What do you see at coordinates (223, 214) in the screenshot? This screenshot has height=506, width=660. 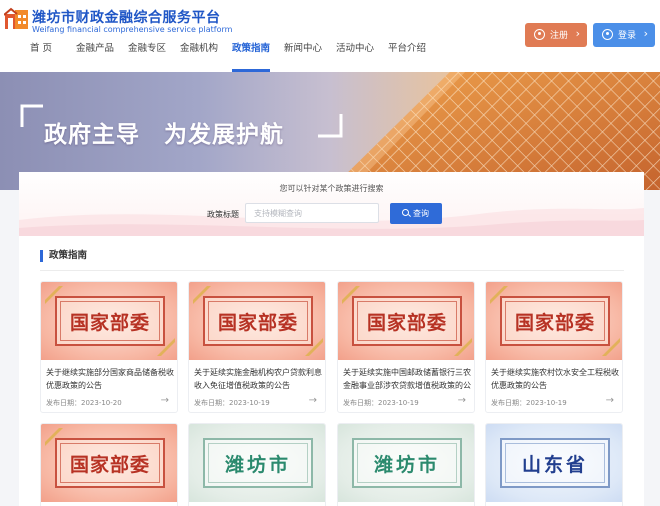 I see `search-label: 政策标题` at bounding box center [223, 214].